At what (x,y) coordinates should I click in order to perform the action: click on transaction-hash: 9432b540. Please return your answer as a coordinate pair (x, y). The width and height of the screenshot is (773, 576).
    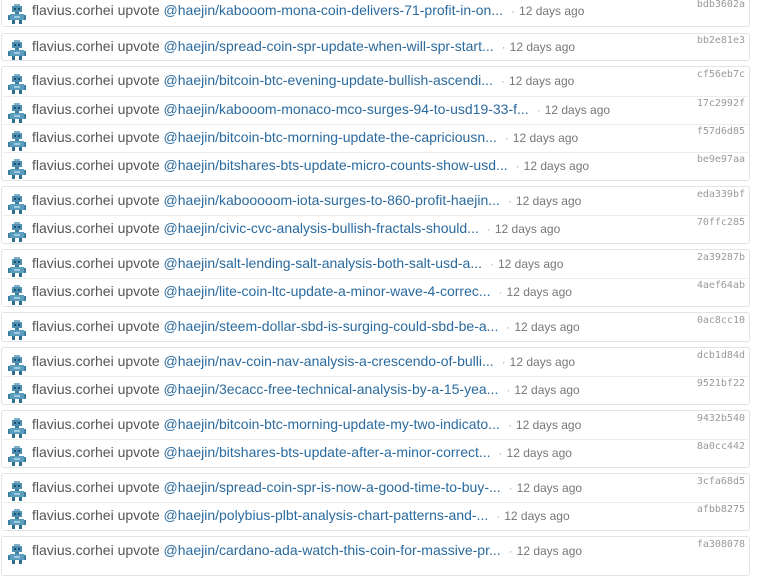
    Looking at the image, I should click on (721, 418).